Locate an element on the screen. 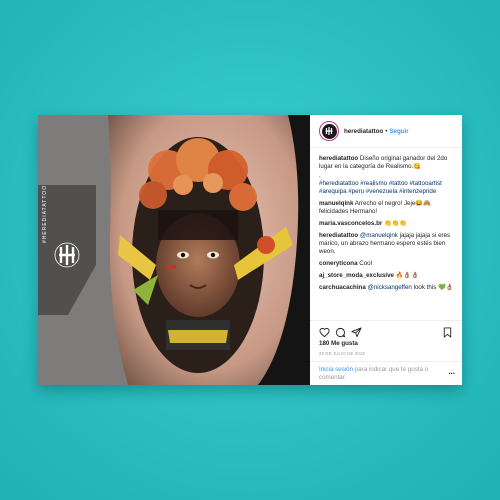 This screenshot has width=500, height=500. watermark: #HEREDIATATTOO is located at coordinates (68, 250).